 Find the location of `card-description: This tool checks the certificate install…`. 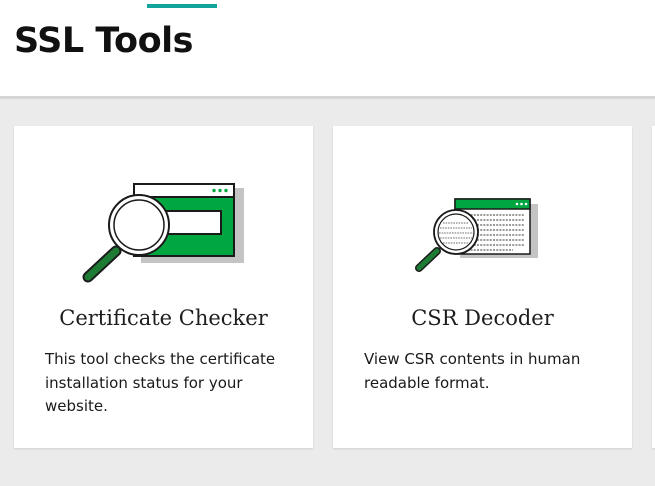

card-description: This tool checks the certificate install… is located at coordinates (160, 382).